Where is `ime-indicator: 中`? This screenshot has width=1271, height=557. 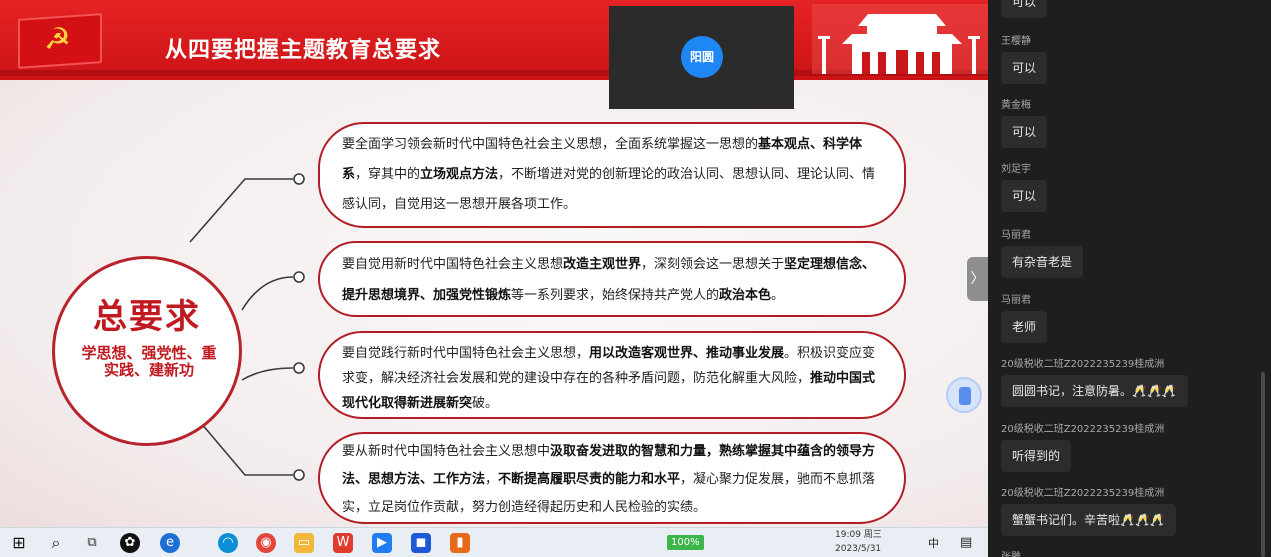
ime-indicator: 中 is located at coordinates (933, 543).